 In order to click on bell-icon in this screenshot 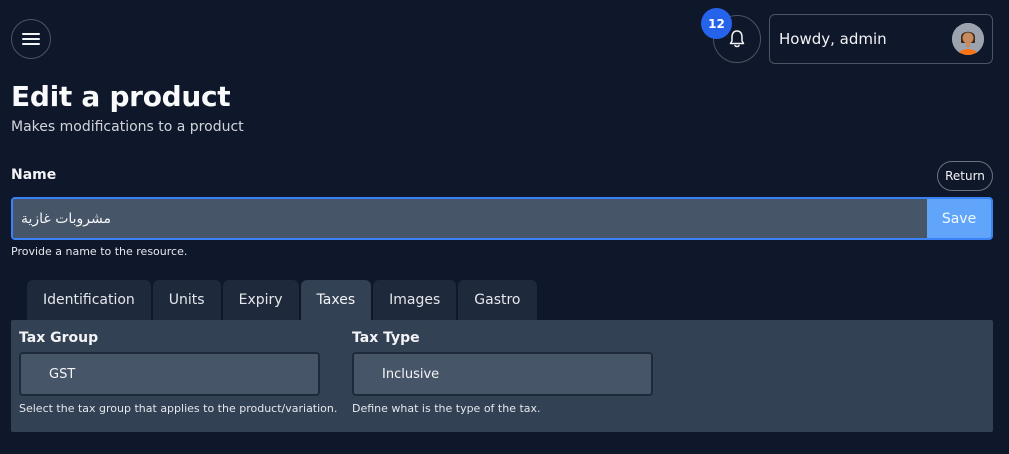, I will do `click(737, 39)`.